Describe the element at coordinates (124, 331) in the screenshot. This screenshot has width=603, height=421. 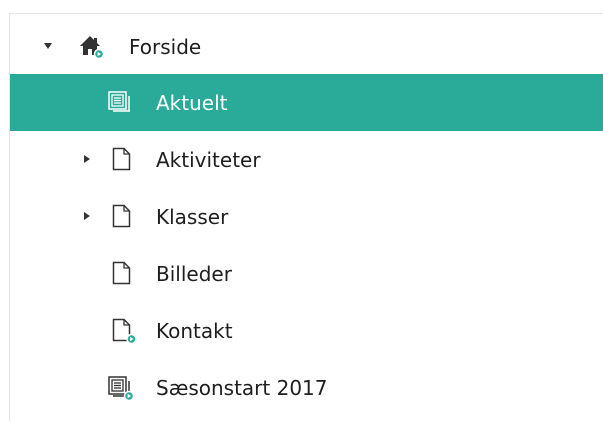
I see `page-published-icon` at that location.